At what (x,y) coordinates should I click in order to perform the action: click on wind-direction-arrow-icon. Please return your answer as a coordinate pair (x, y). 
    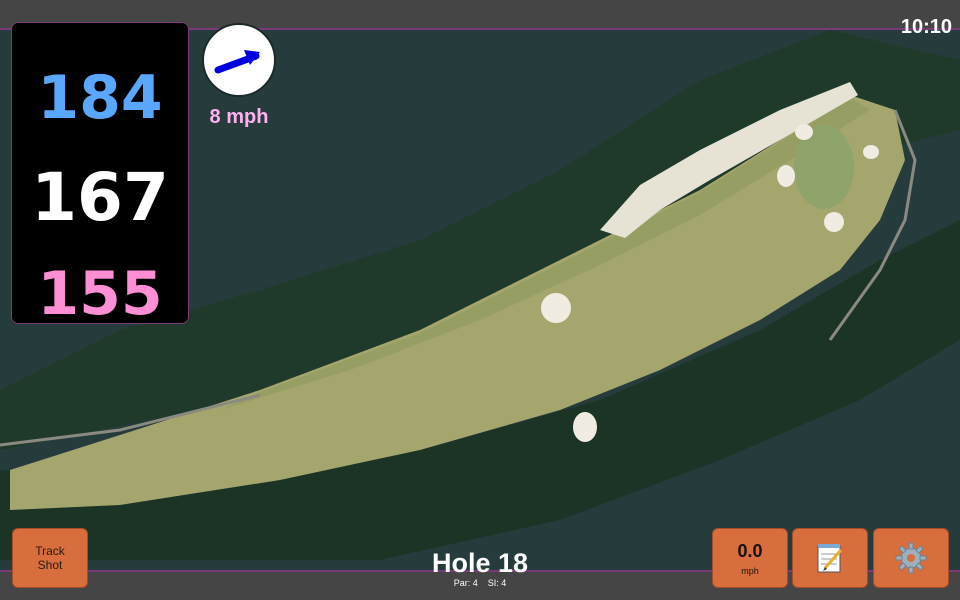
    Looking at the image, I should click on (237, 62).